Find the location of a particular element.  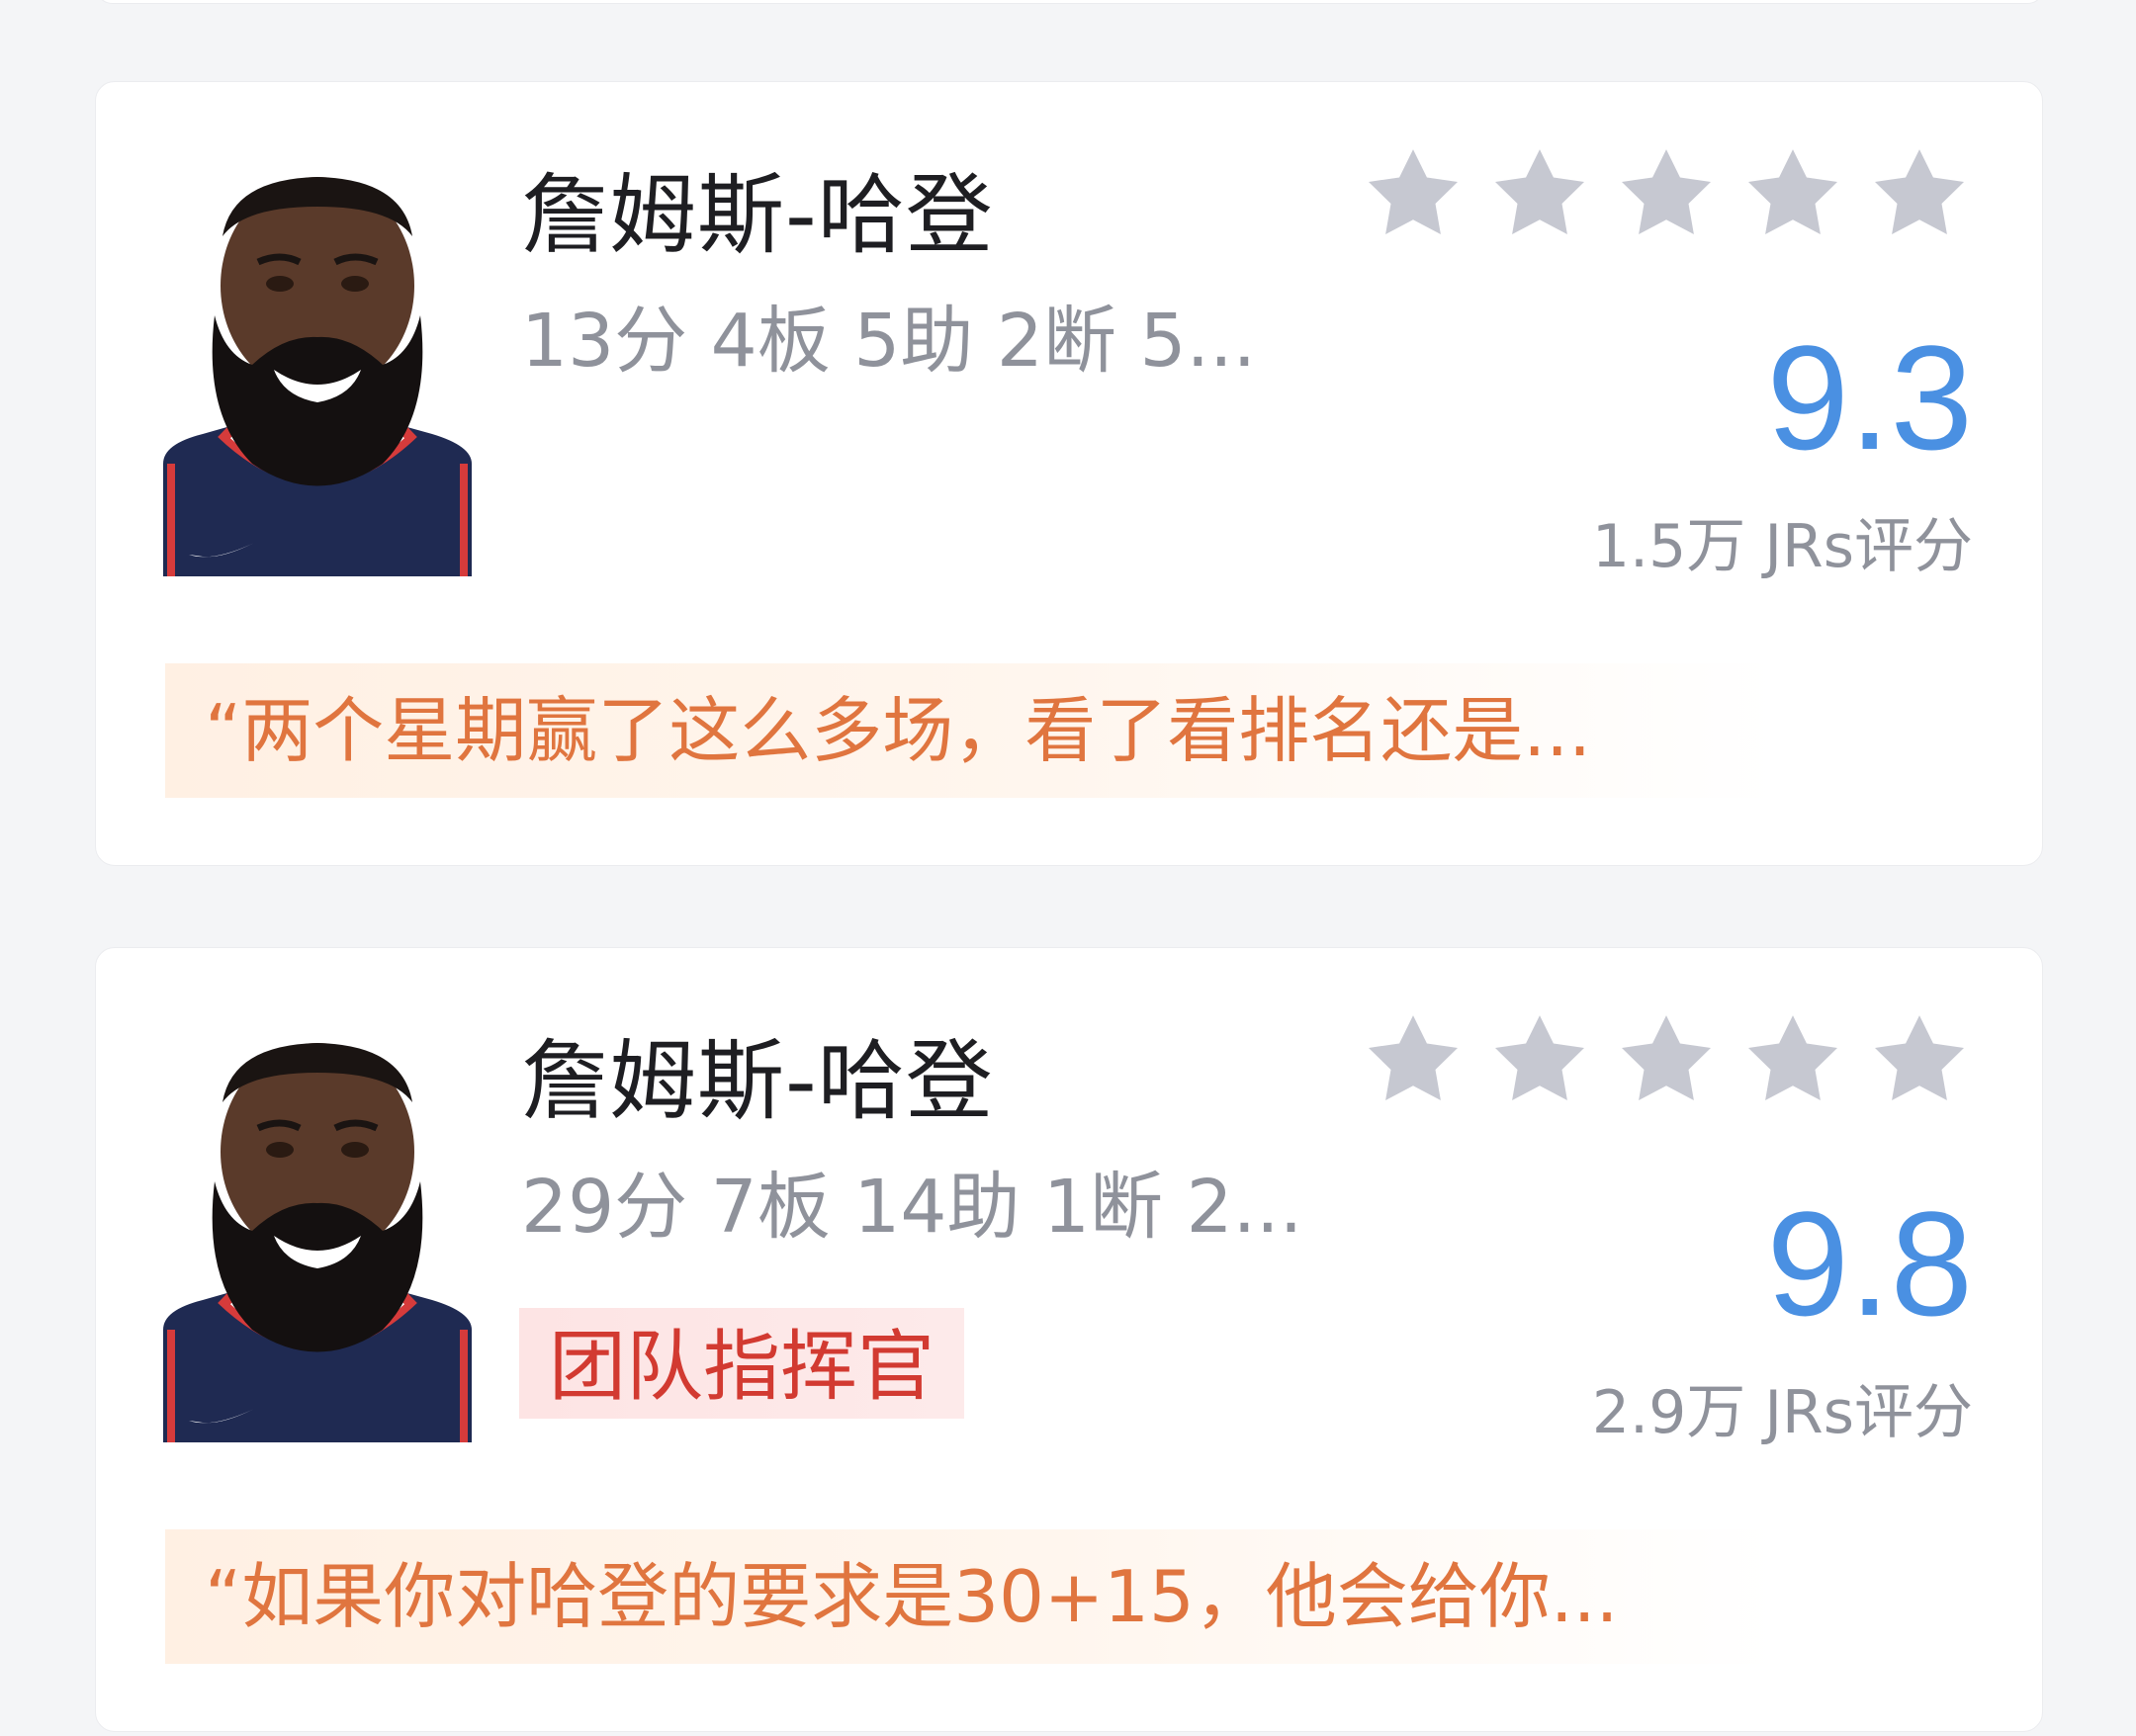

rating-count: 2.9万 JRs评分 is located at coordinates (1782, 1412).